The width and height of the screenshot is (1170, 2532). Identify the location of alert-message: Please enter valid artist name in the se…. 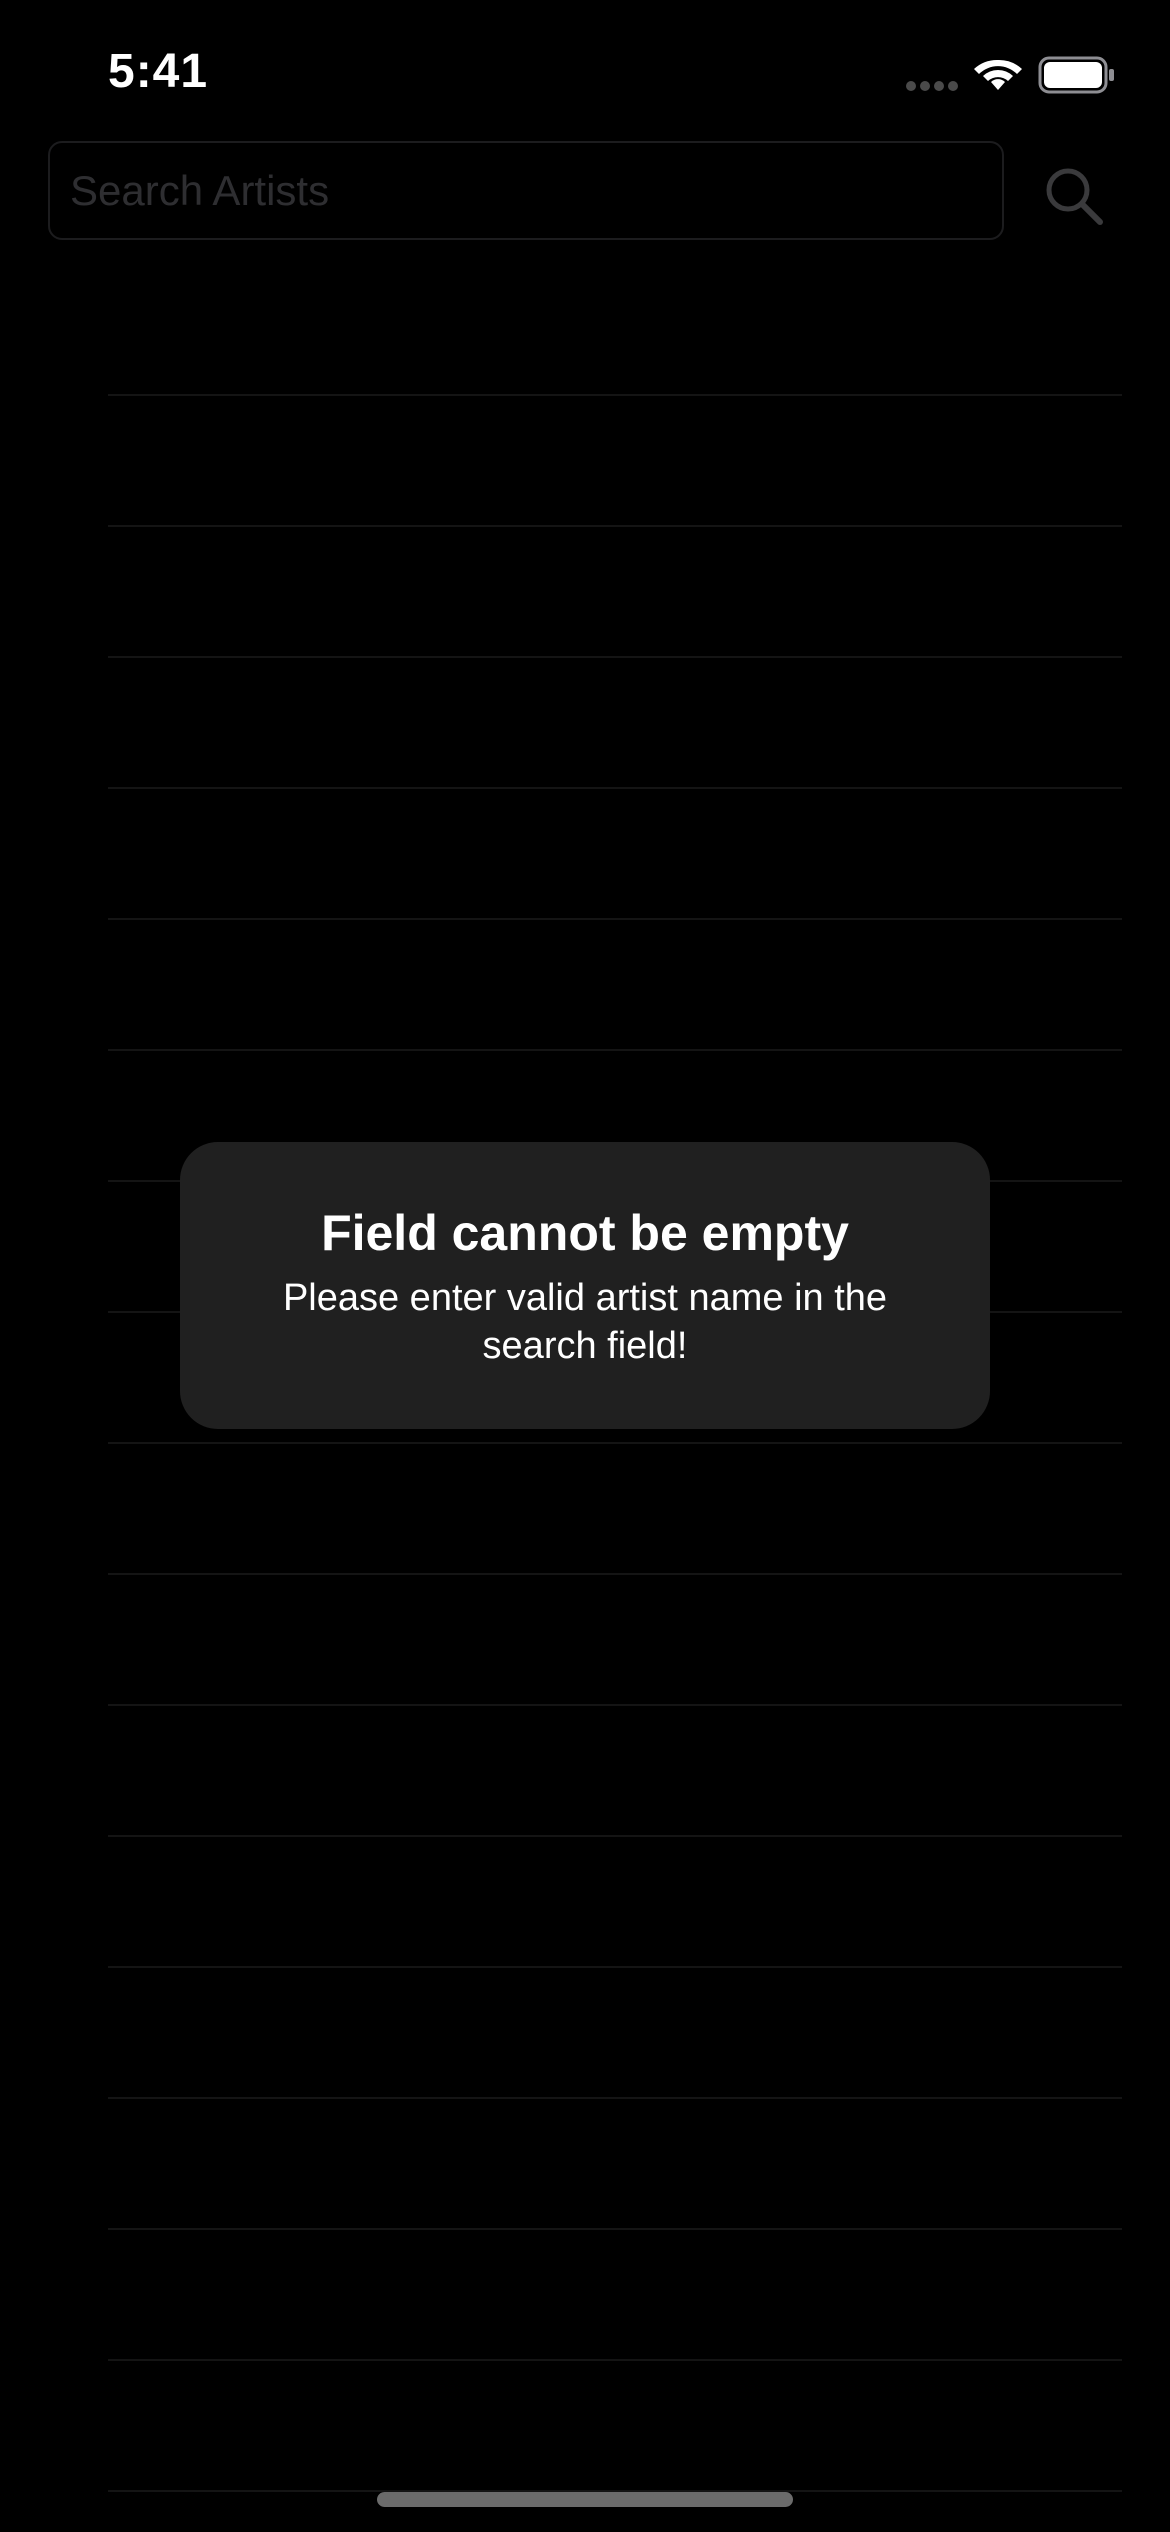
(585, 1322).